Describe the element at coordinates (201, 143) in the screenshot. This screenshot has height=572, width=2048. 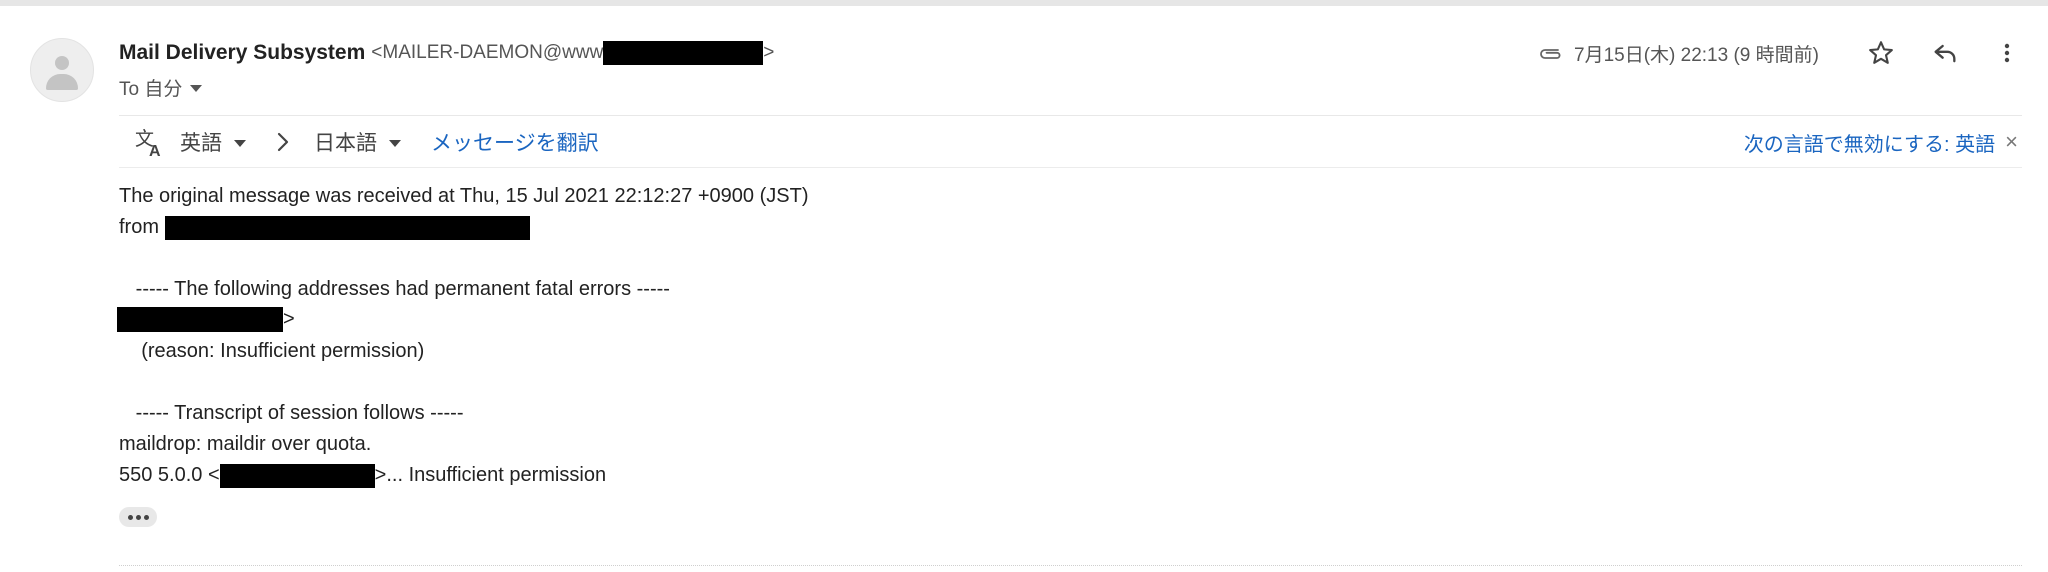
I see `source-language-label: 英語` at that location.